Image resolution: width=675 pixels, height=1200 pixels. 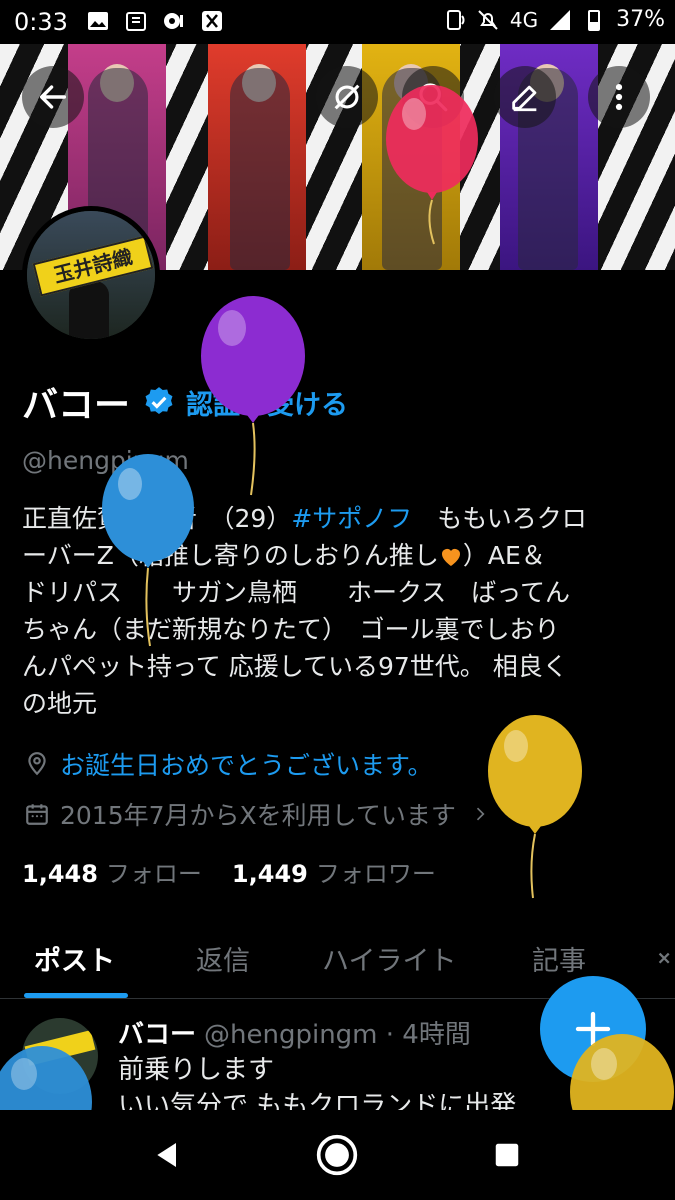 I want to click on profile-joined: 2015年7月からXを利用しています, so click(x=262, y=814).